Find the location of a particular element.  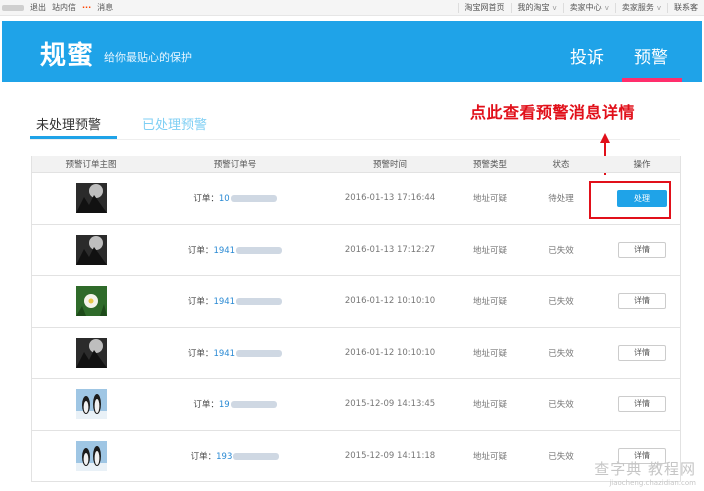

table-row: 订单：193 2015-12-09 14:11:18 地址可疑 已失效 详情 is located at coordinates (356, 456).